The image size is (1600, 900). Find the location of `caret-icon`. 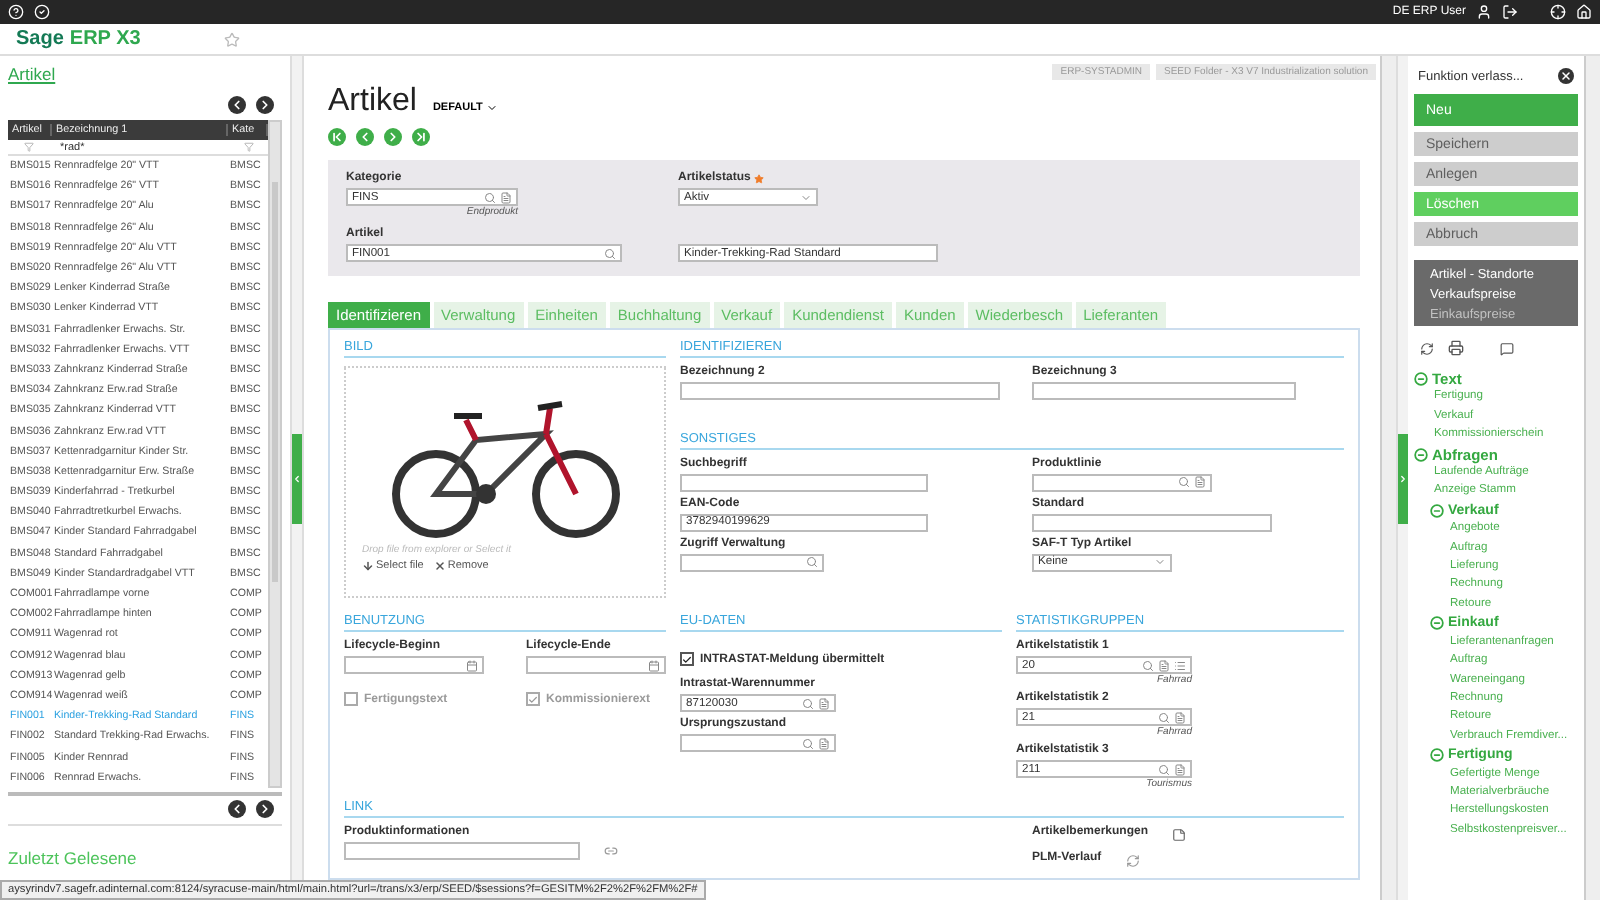

caret-icon is located at coordinates (492, 108).